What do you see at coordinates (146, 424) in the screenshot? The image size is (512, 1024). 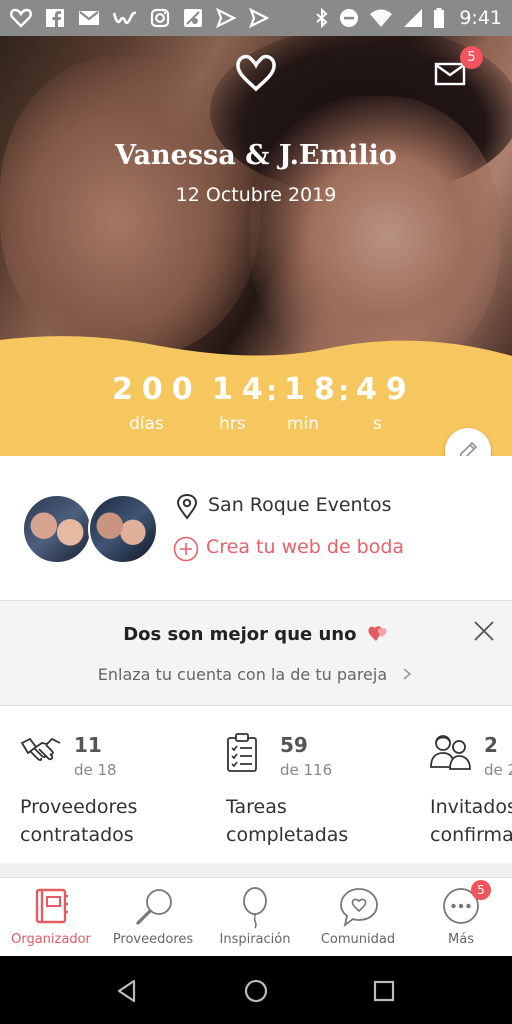 I see `countdown-days-label: días` at bounding box center [146, 424].